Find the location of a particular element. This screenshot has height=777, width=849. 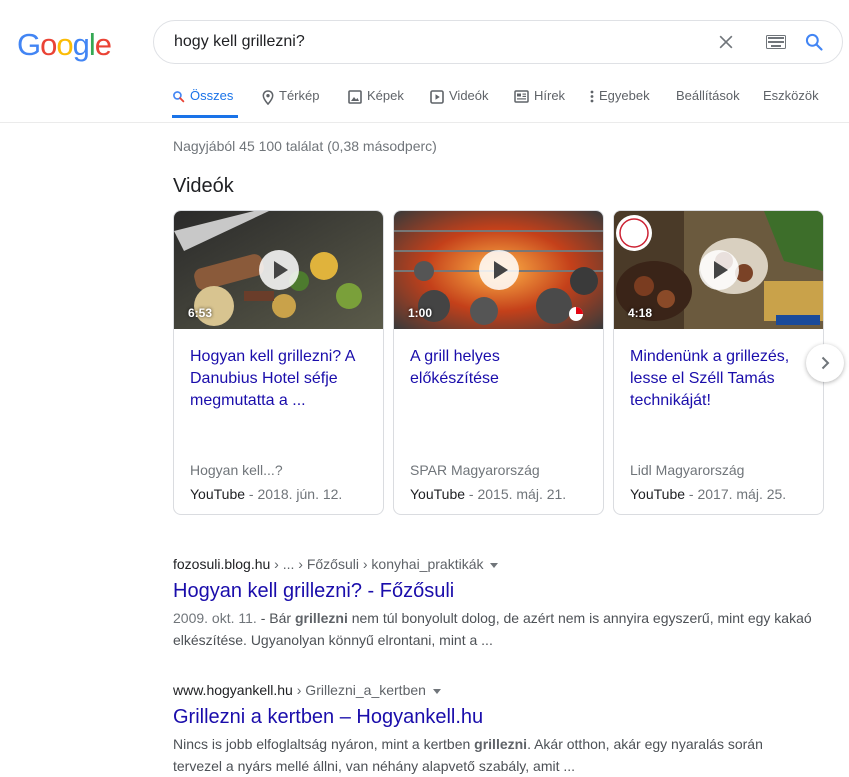

video-date: - 2018. jún. 12. is located at coordinates (294, 494).